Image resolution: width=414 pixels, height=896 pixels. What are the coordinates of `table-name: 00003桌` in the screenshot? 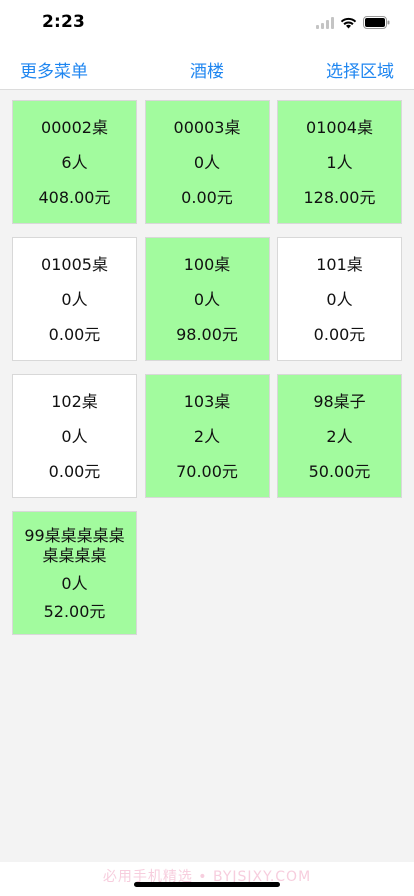 It's located at (207, 128).